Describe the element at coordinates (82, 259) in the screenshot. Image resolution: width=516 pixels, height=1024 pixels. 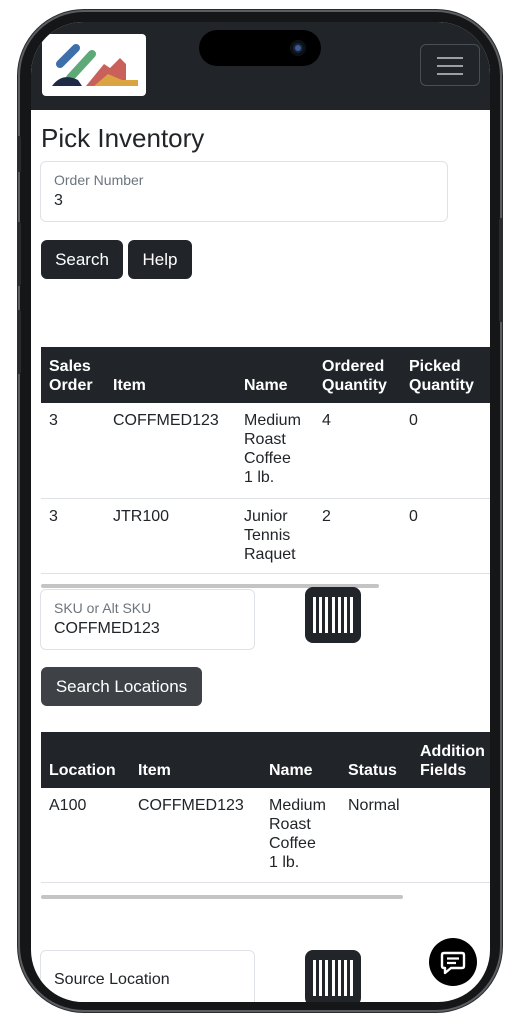
I see `search-button: Search` at that location.